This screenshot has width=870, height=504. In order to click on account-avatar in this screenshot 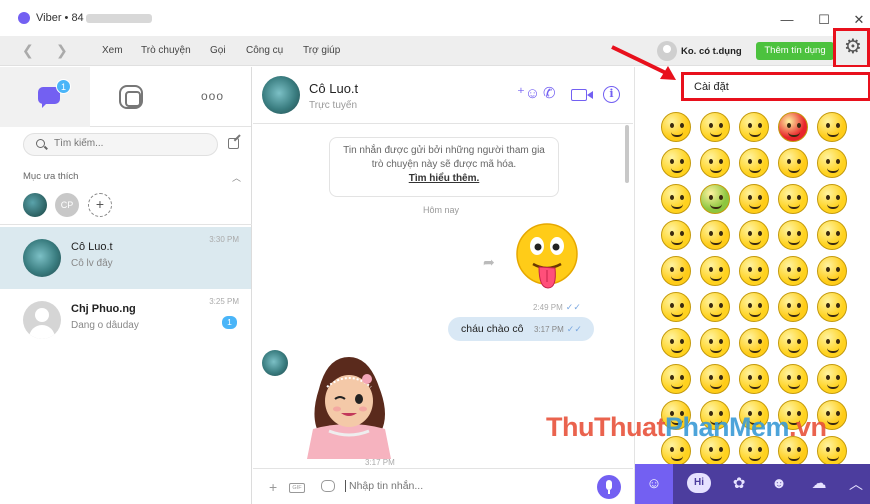, I will do `click(667, 51)`.